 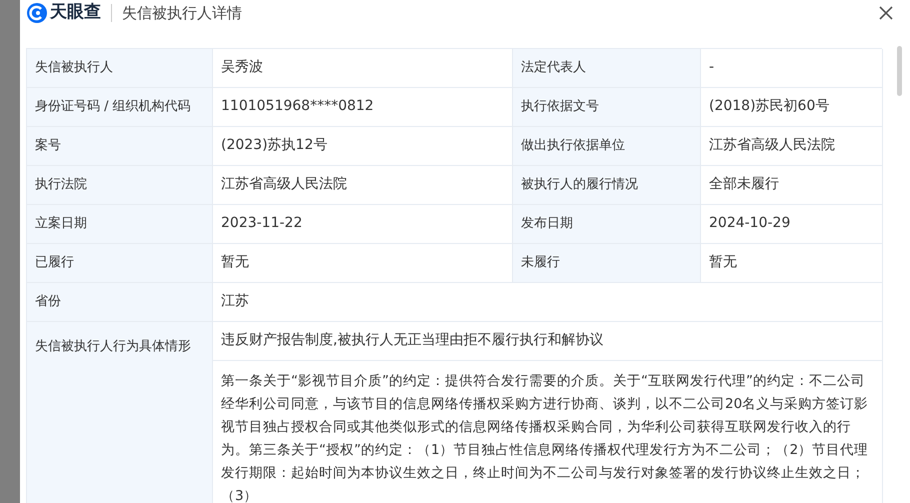 What do you see at coordinates (607, 107) in the screenshot?
I see `field-label: 执行依据文号` at bounding box center [607, 107].